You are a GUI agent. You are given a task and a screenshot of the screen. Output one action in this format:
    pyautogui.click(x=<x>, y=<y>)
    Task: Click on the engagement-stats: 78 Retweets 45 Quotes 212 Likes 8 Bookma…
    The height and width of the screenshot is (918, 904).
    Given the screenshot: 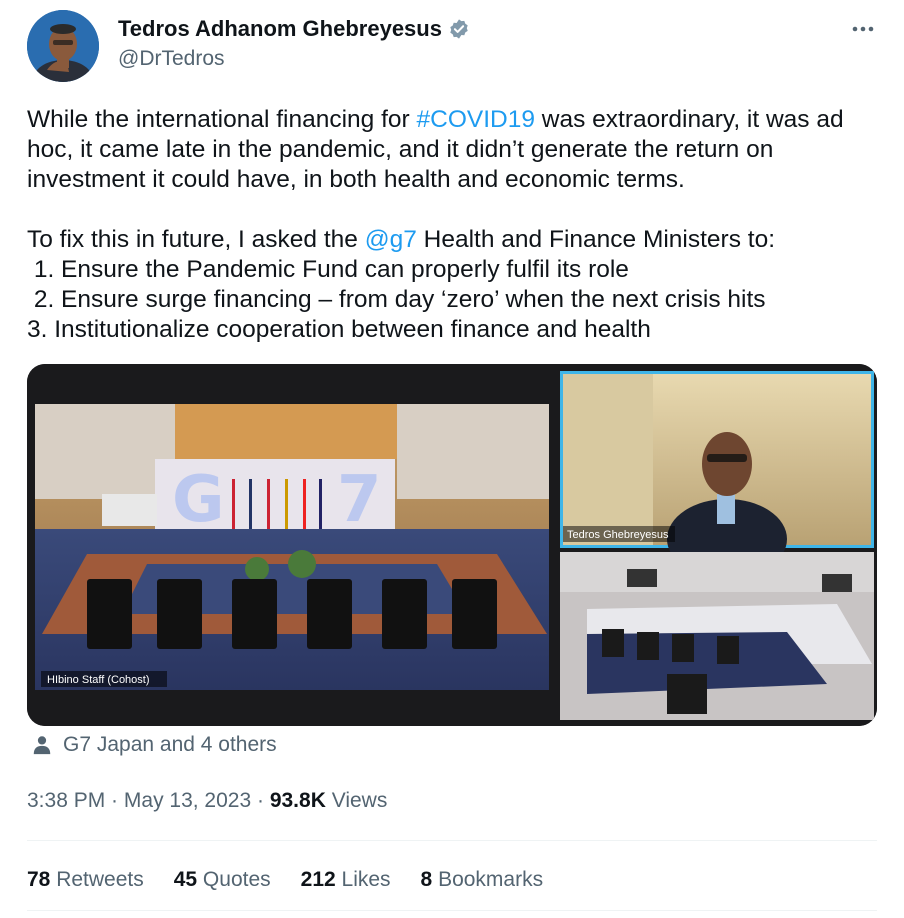 What is the action you would take?
    pyautogui.click(x=285, y=880)
    